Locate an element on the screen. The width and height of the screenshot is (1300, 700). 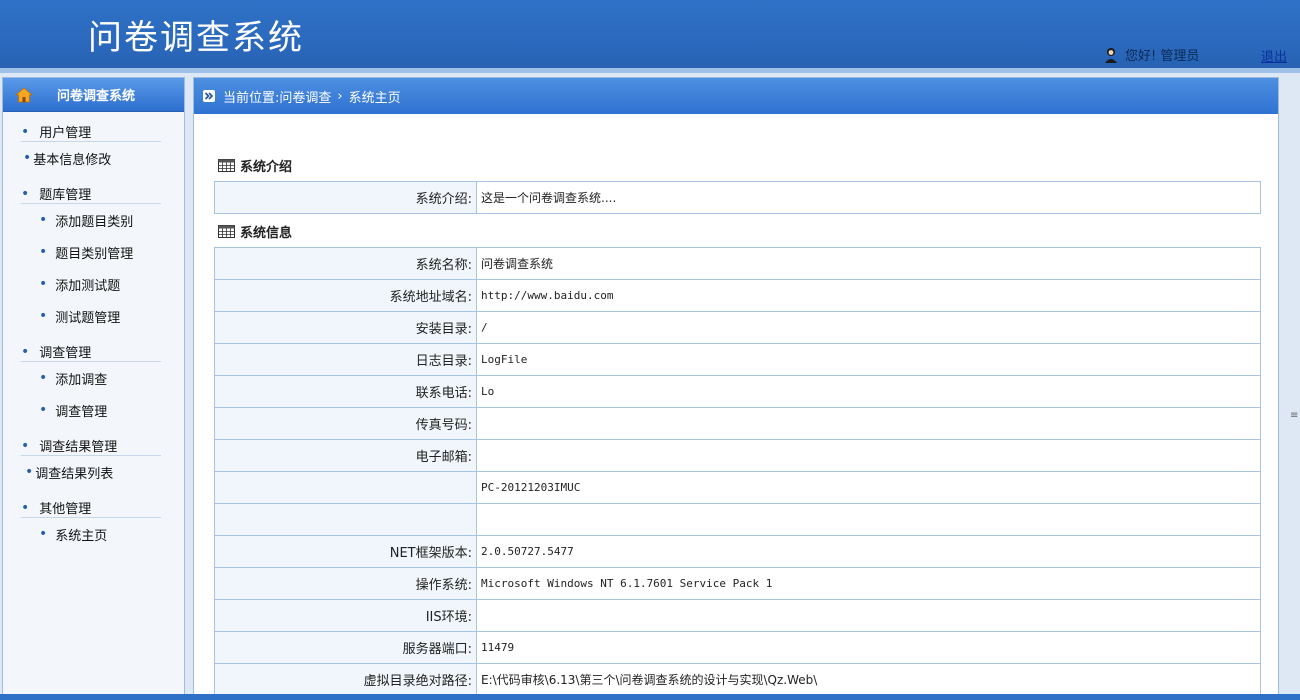
row-label: 系统名称: is located at coordinates (345, 263).